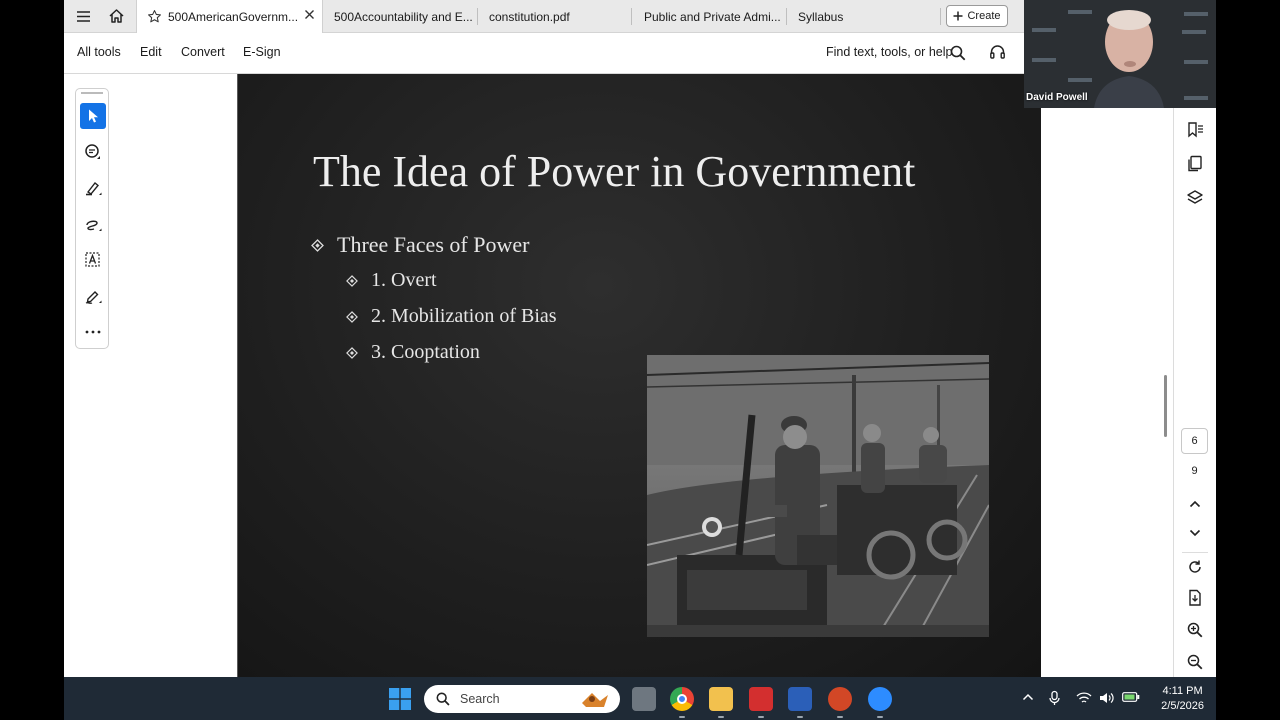 This screenshot has width=1280, height=720. I want to click on sub-bullet: 2. Mobilization of Bias, so click(451, 316).